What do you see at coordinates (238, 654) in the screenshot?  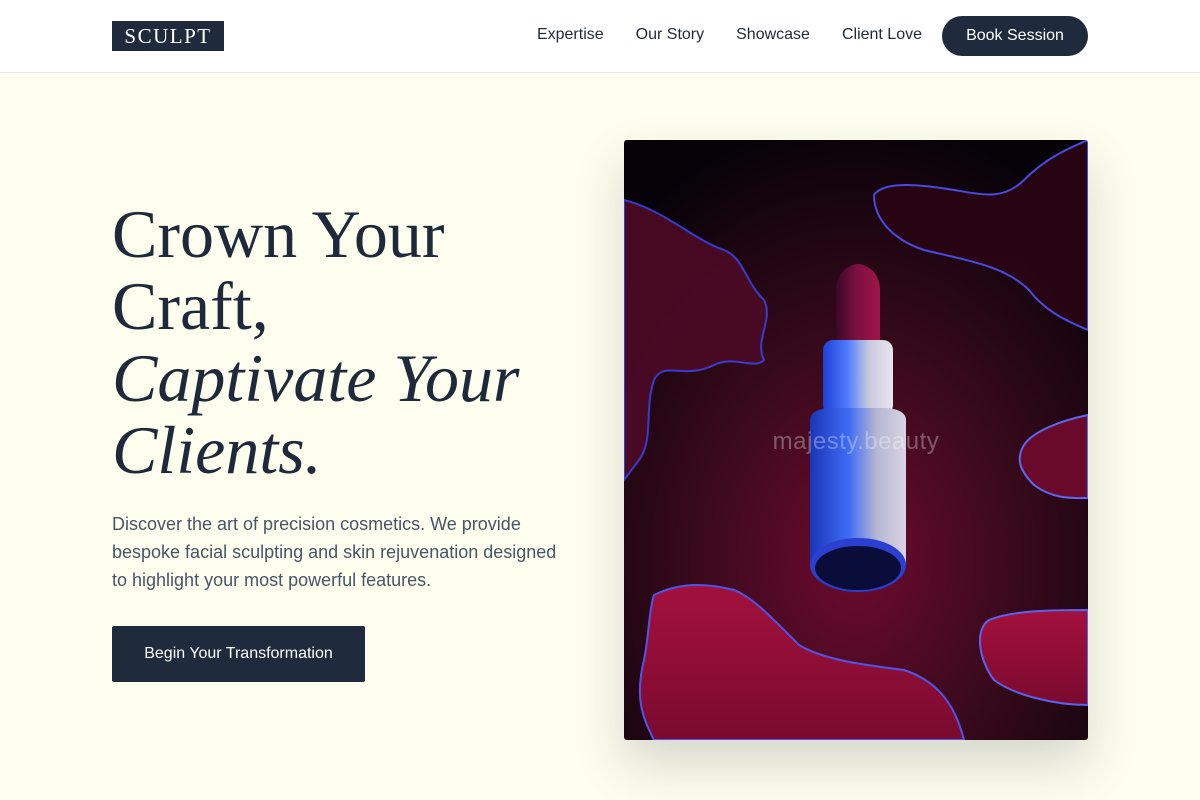 I see `begin-transformation-button: Begin Your Transformation` at bounding box center [238, 654].